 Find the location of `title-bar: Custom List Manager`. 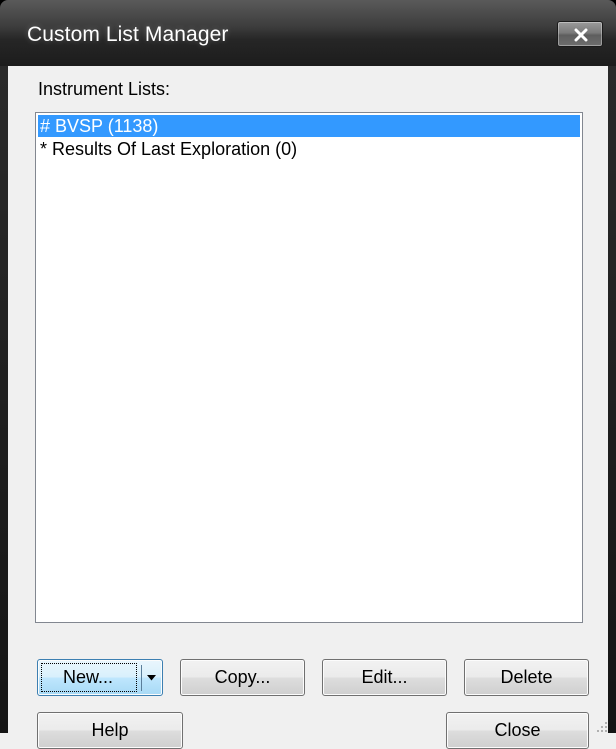

title-bar: Custom List Manager is located at coordinates (308, 33).